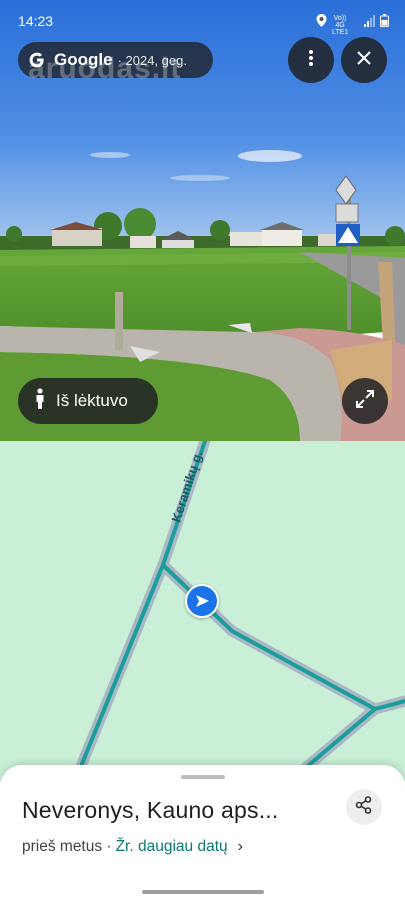  I want to click on network-type-bottom: LTE1, so click(340, 32).